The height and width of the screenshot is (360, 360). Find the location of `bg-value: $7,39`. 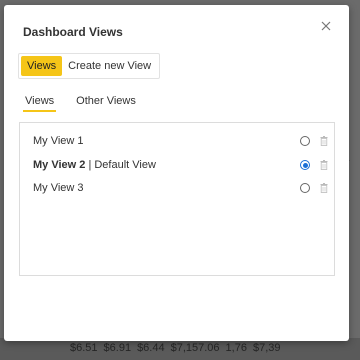

bg-value: $7,39 is located at coordinates (266, 348).